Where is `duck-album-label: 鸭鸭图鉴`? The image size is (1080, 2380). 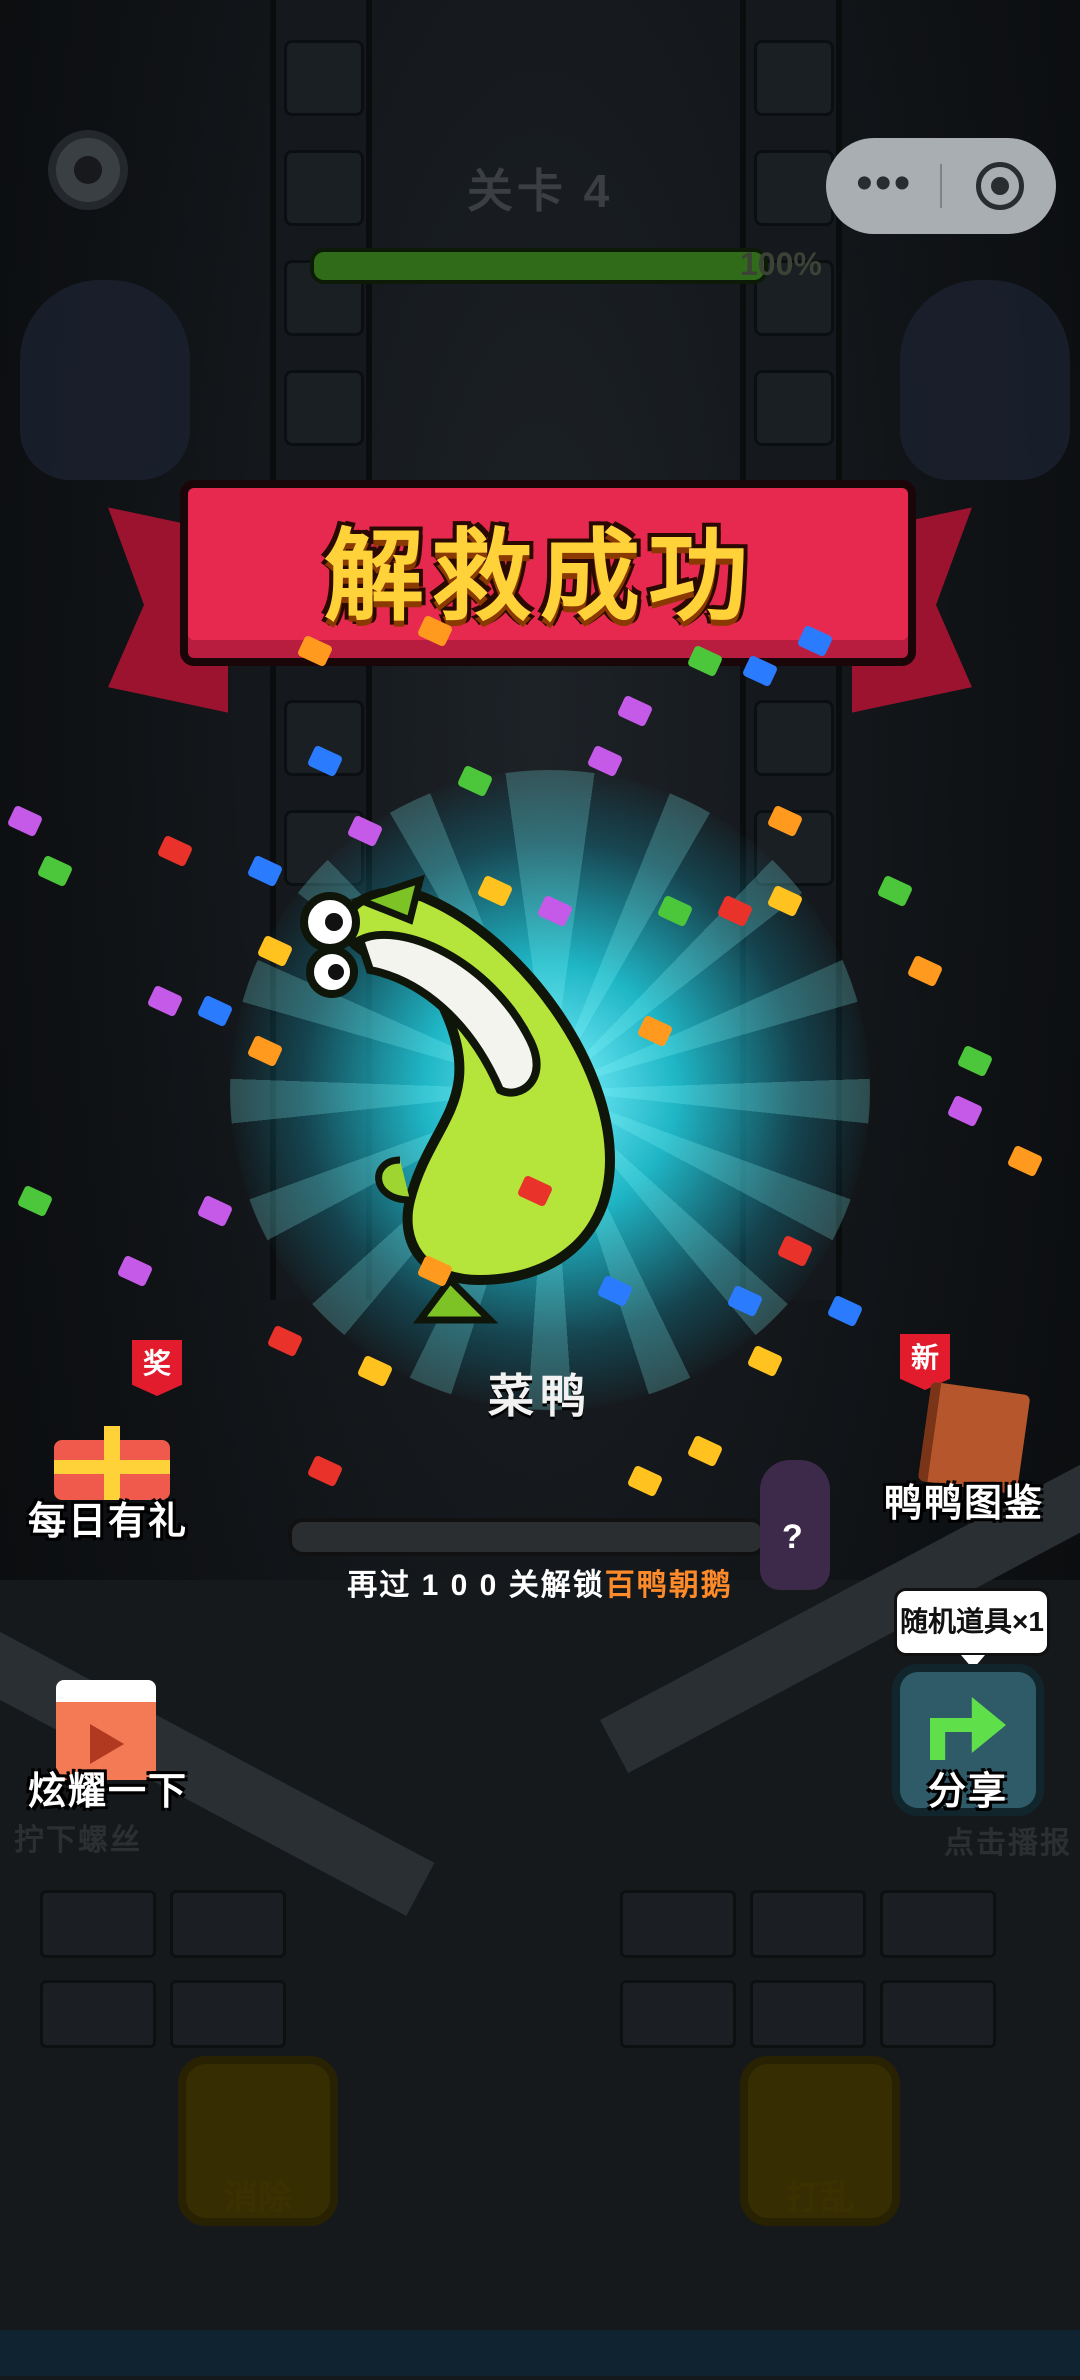
duck-album-label: 鸭鸭图鉴 is located at coordinates (964, 1499).